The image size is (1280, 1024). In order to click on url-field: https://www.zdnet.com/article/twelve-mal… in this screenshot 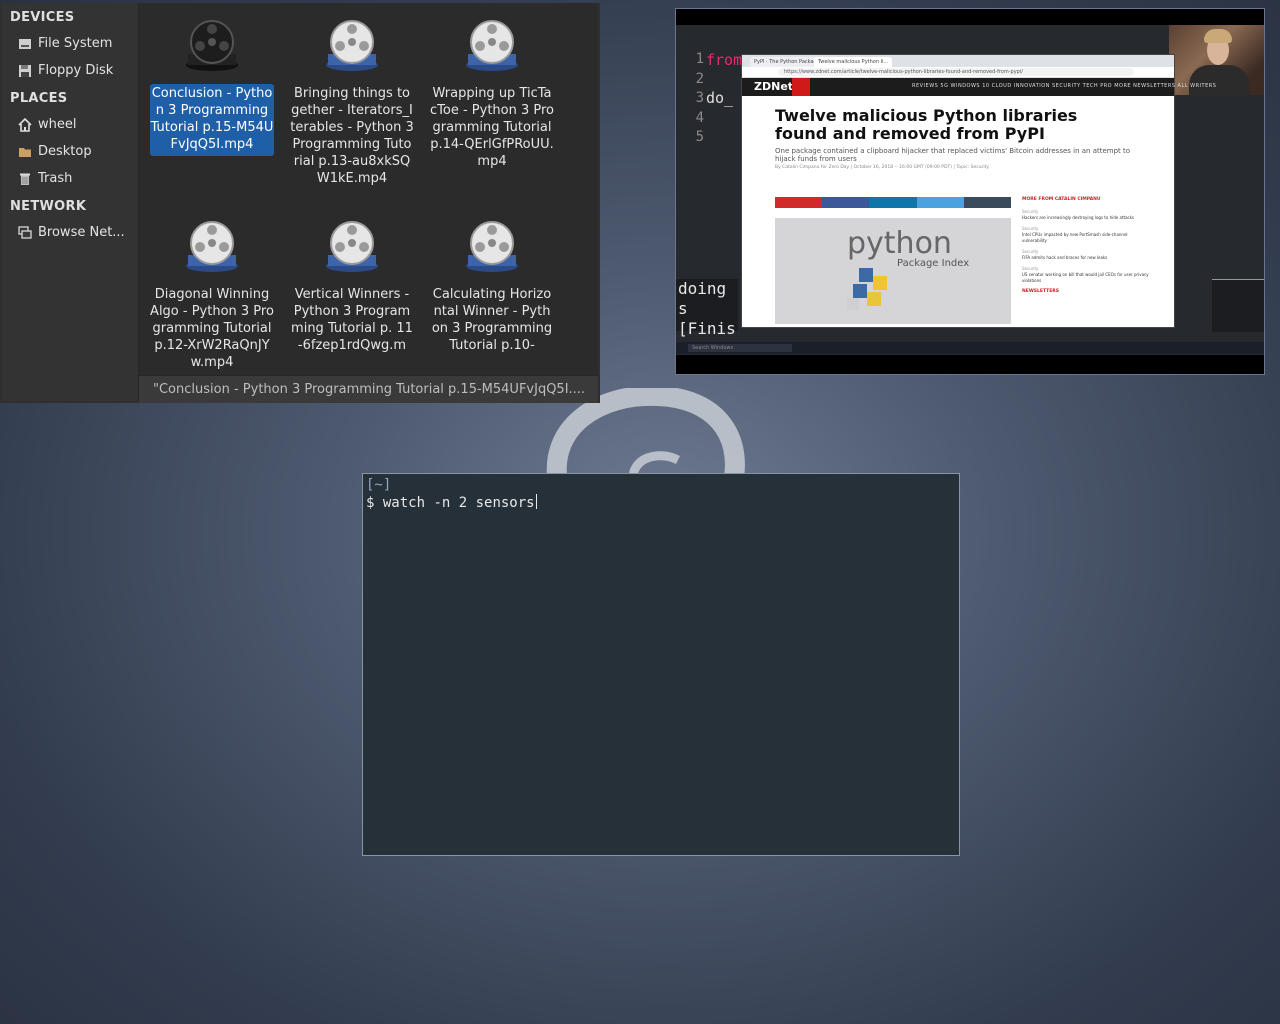, I will do `click(956, 72)`.